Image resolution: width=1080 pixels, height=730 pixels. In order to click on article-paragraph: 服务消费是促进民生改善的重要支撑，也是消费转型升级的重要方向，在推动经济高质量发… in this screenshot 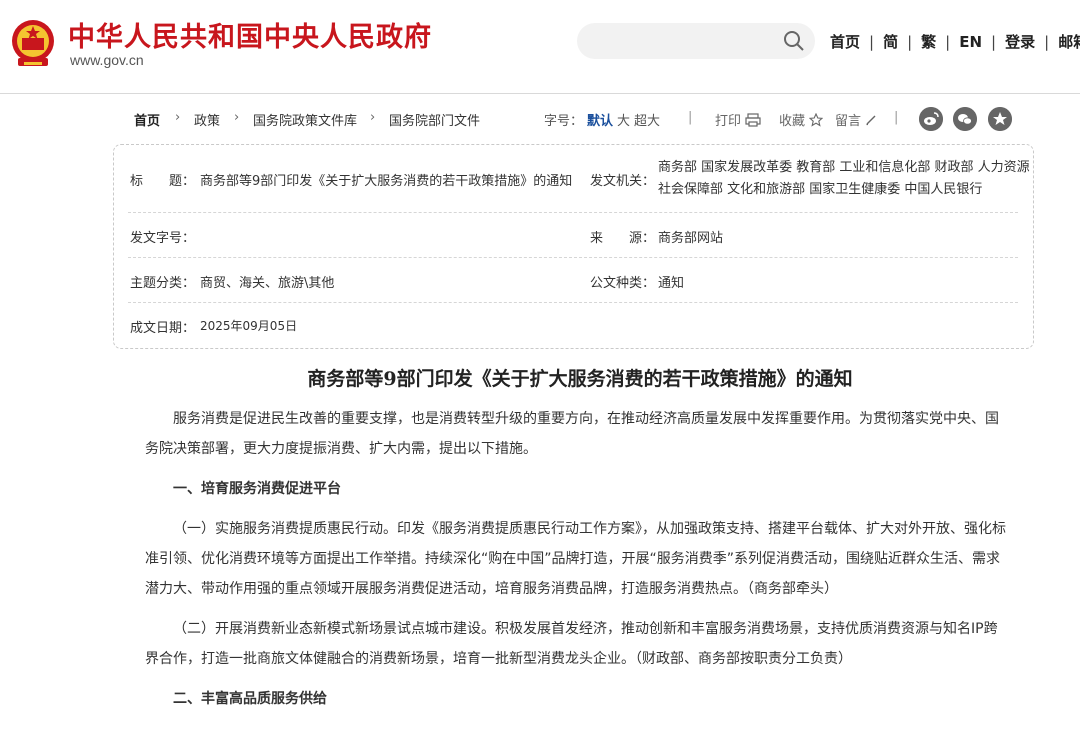, I will do `click(572, 434)`.